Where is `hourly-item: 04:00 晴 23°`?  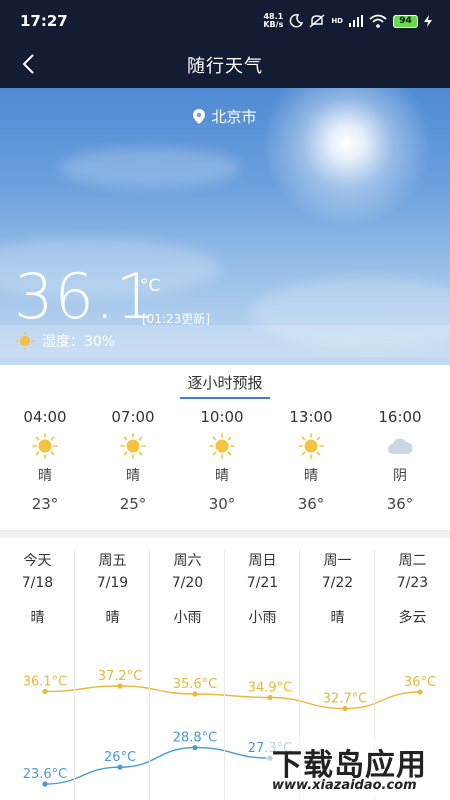 hourly-item: 04:00 晴 23° is located at coordinates (45, 462).